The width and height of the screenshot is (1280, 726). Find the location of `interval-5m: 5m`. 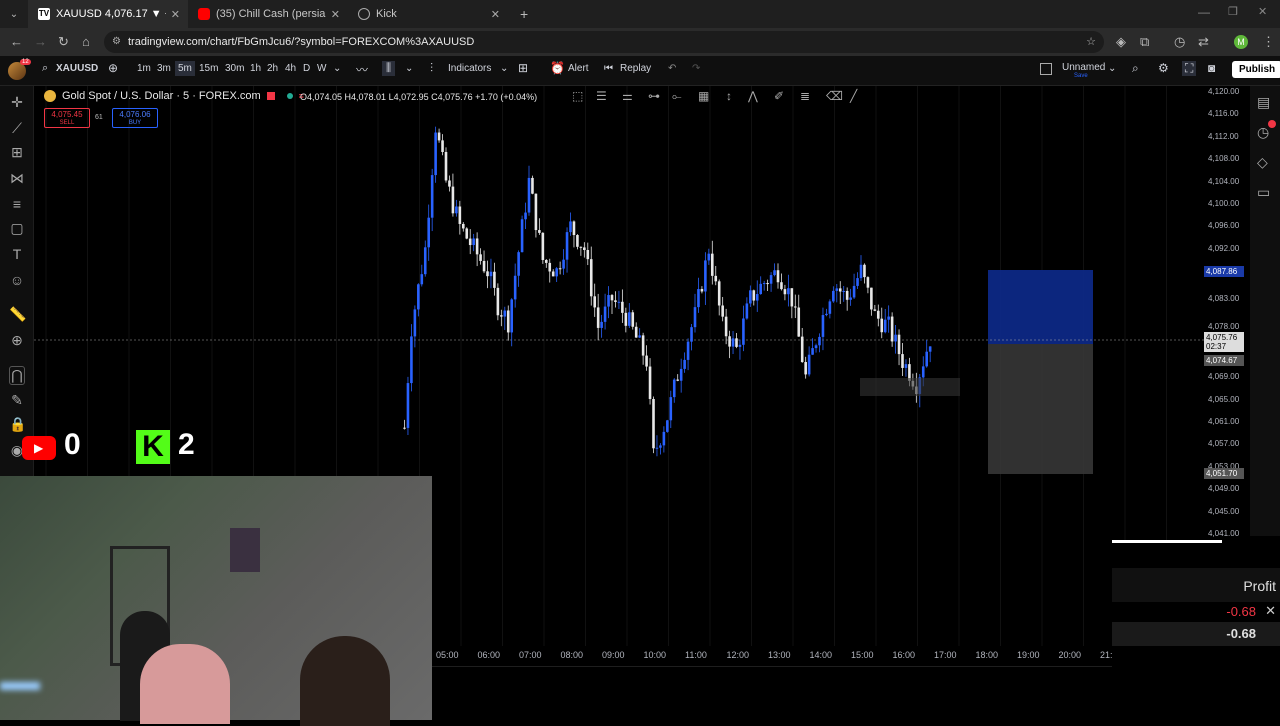

interval-5m: 5m is located at coordinates (185, 68).